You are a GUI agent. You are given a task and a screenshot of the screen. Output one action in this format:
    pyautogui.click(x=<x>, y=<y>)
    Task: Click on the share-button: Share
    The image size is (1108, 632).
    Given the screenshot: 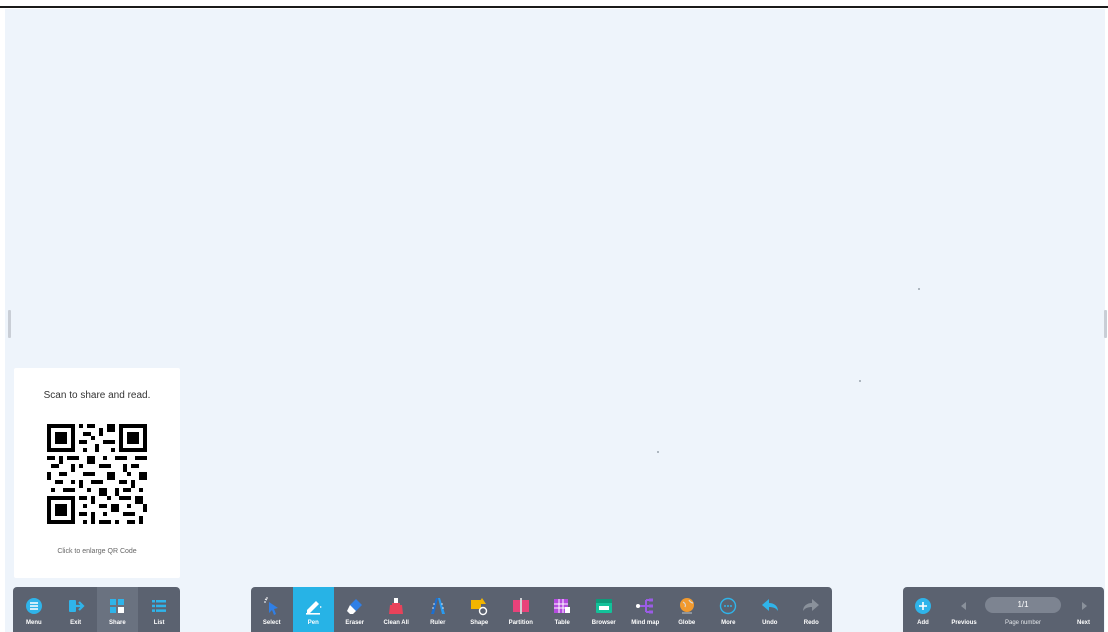 What is the action you would take?
    pyautogui.click(x=117, y=609)
    